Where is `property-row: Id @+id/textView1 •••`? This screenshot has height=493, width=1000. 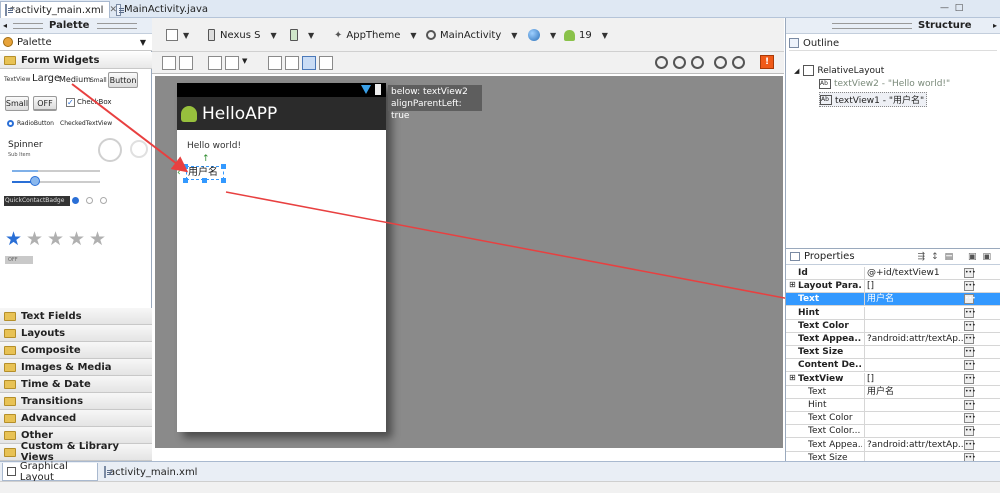 property-row: Id @+id/textView1 ••• is located at coordinates (893, 273).